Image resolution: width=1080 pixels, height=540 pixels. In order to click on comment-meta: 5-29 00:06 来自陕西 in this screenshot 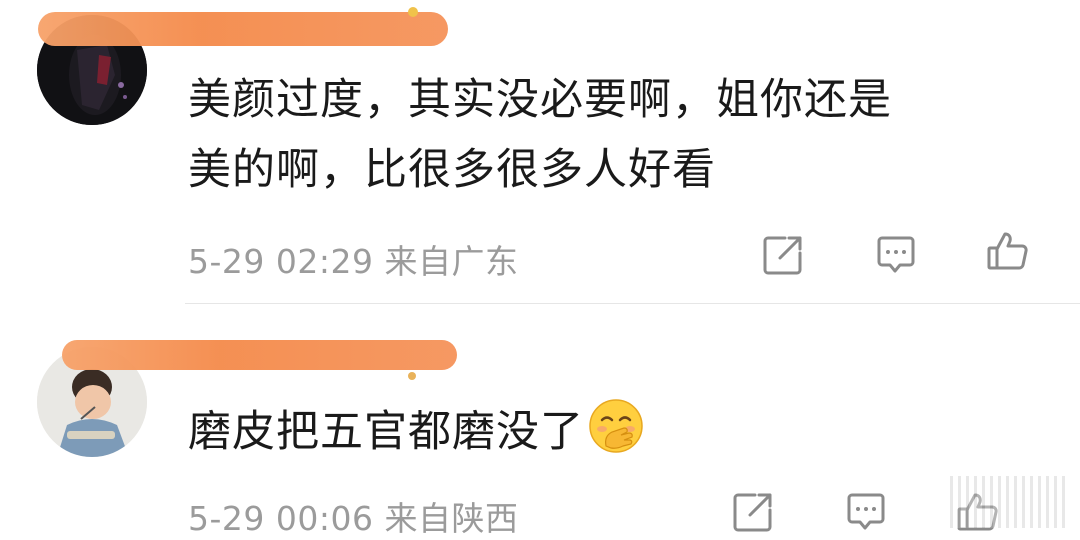, I will do `click(353, 516)`.